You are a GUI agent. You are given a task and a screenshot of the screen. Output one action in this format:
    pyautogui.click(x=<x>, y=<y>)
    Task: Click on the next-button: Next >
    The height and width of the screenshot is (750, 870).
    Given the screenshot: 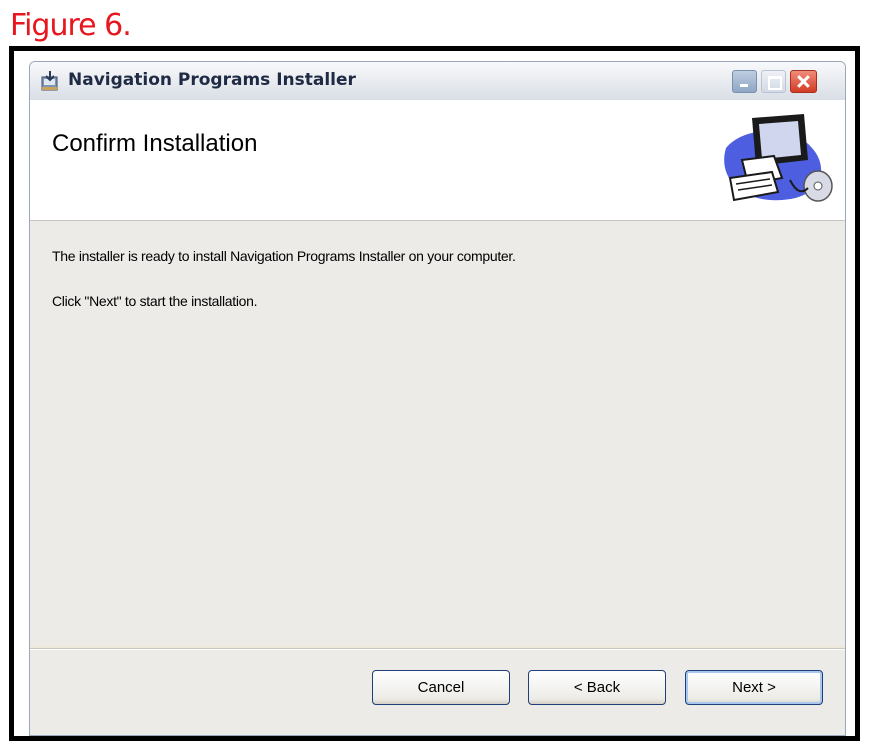 What is the action you would take?
    pyautogui.click(x=754, y=687)
    